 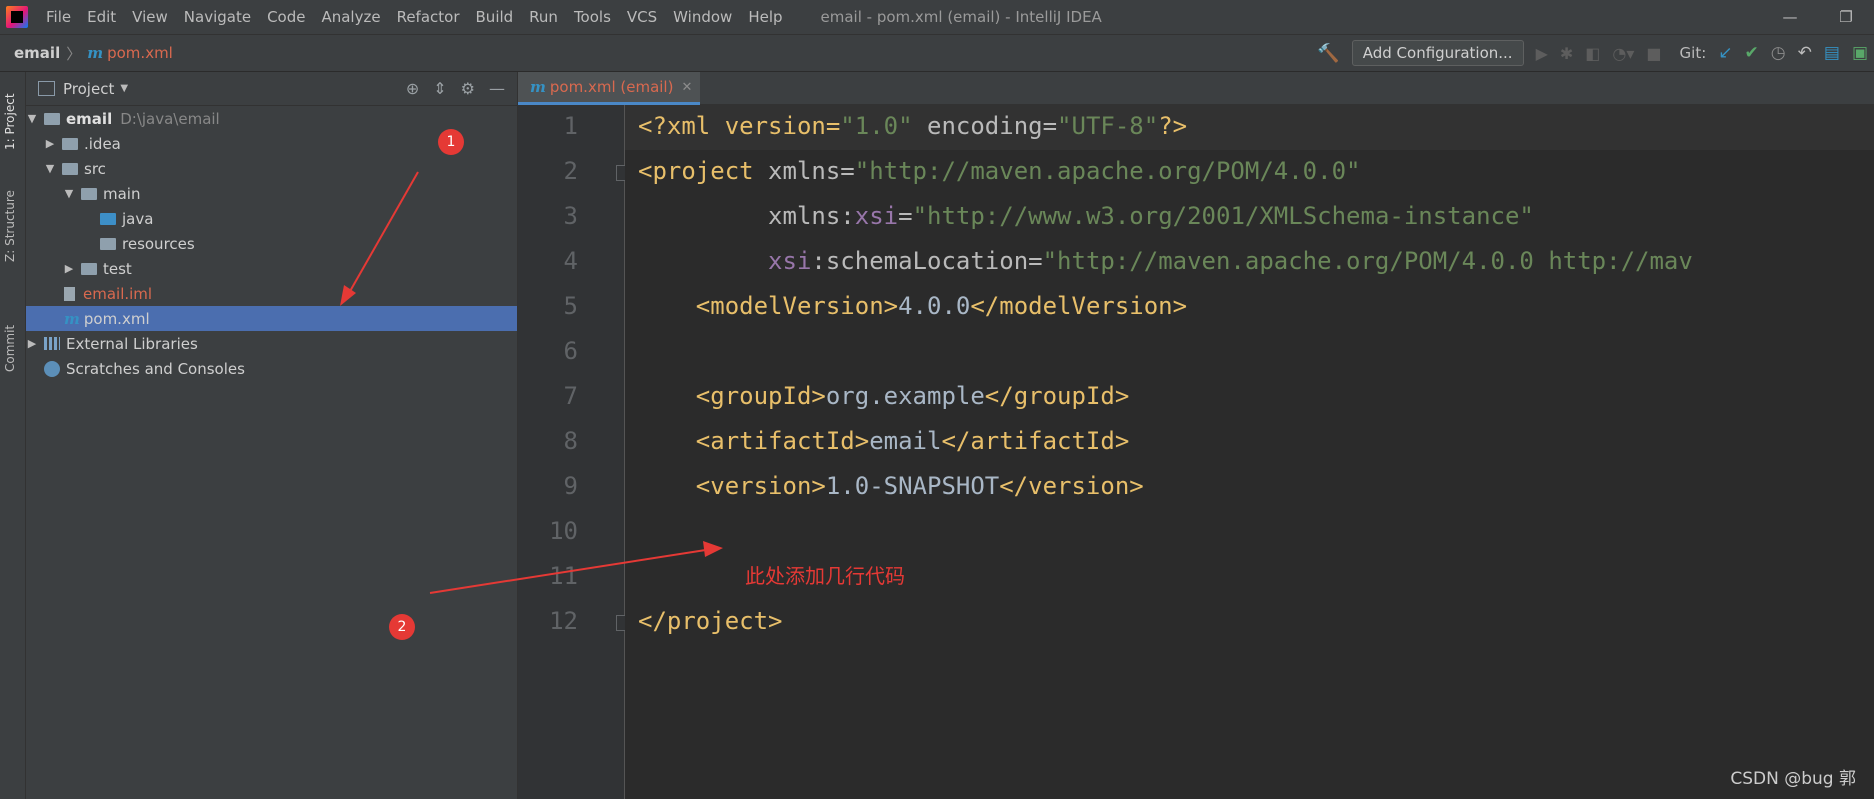 I want to click on annotation-note: 此处添加几行代码, so click(x=825, y=576).